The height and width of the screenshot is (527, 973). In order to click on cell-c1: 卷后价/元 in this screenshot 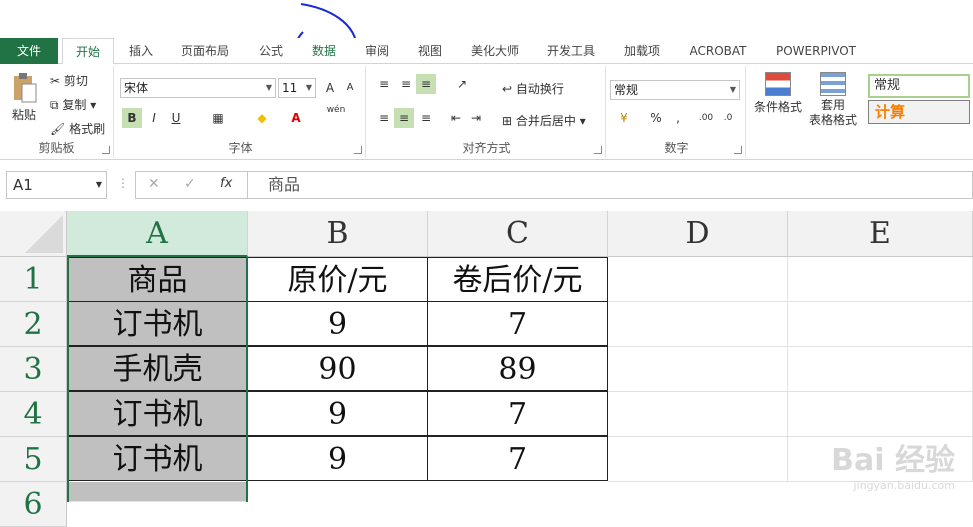, I will do `click(517, 279)`.